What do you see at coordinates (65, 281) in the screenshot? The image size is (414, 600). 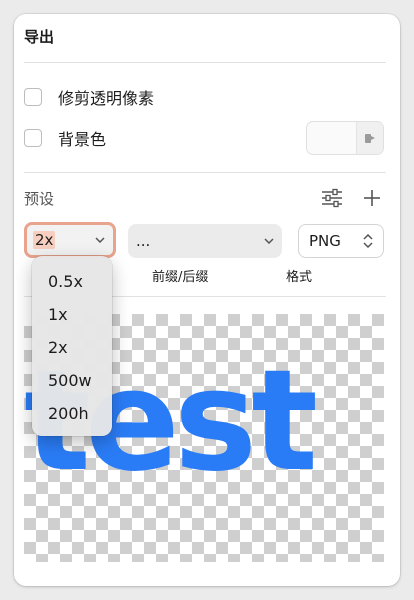 I see `scale-option: 0.5x` at bounding box center [65, 281].